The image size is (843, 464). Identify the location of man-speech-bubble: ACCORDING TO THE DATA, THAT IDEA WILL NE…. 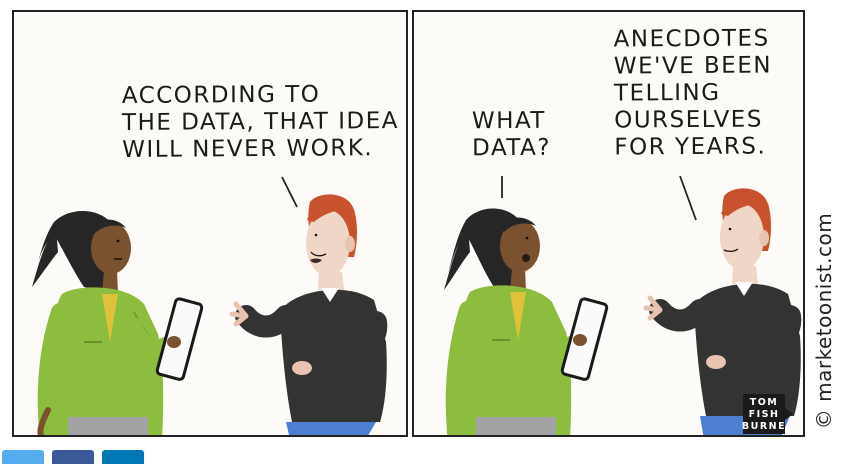
(260, 122).